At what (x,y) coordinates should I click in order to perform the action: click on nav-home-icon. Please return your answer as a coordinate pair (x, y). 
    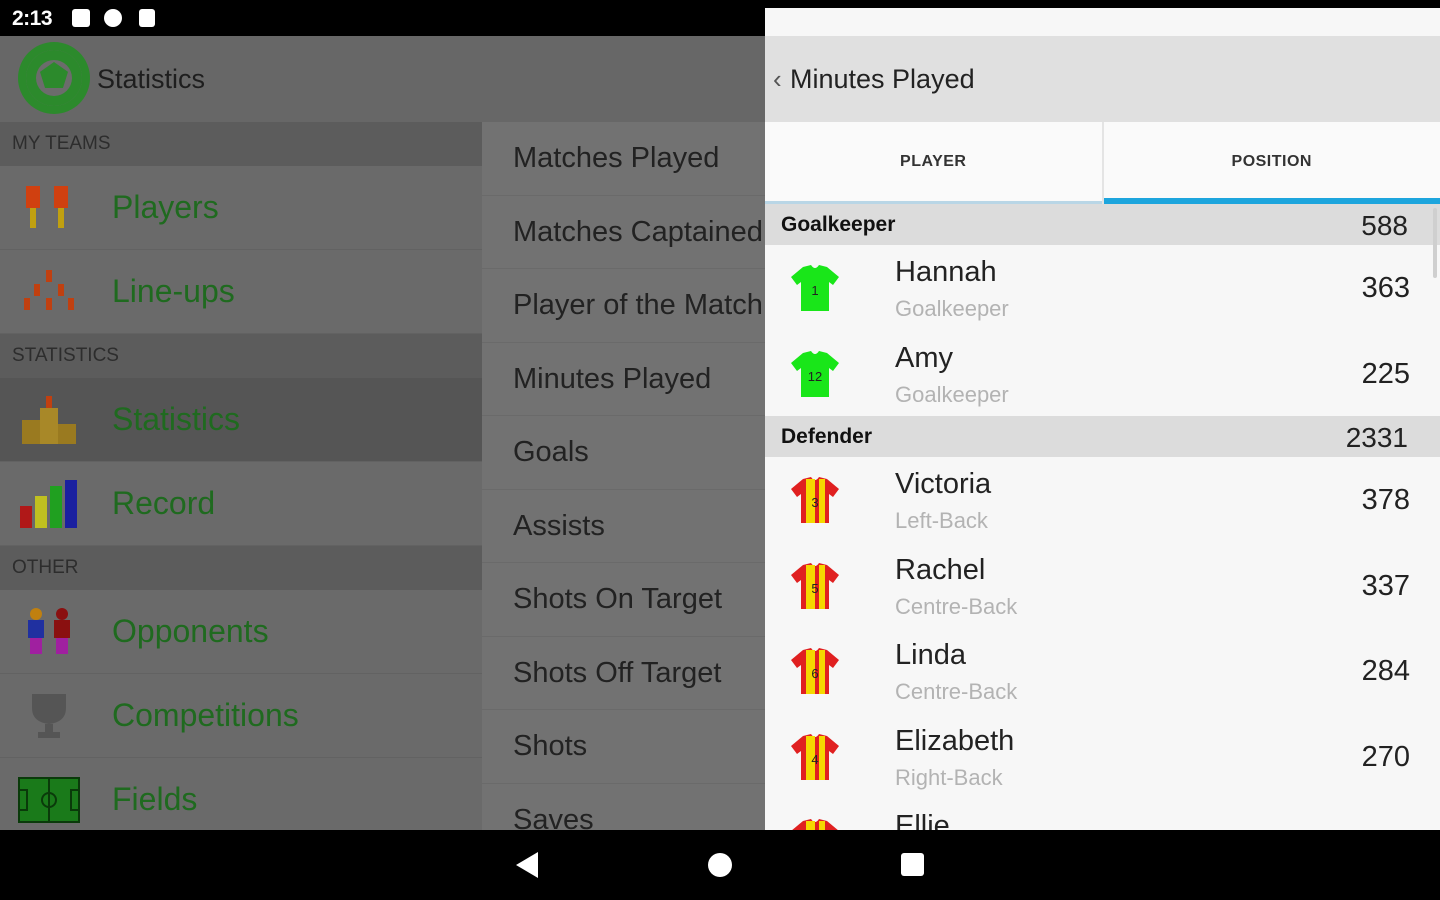
    Looking at the image, I should click on (720, 865).